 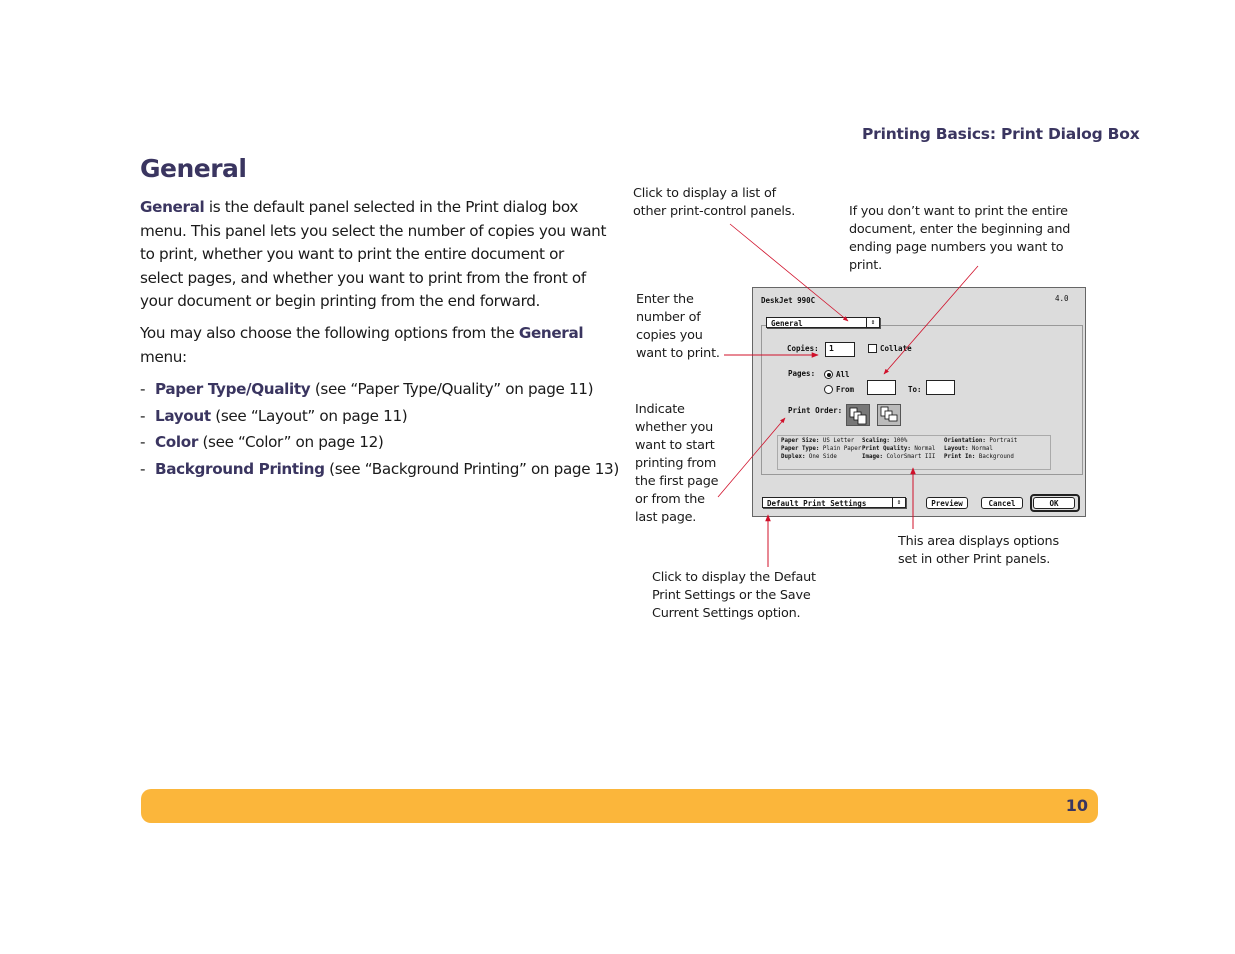 I want to click on callout-pages-line, so click(x=931, y=320).